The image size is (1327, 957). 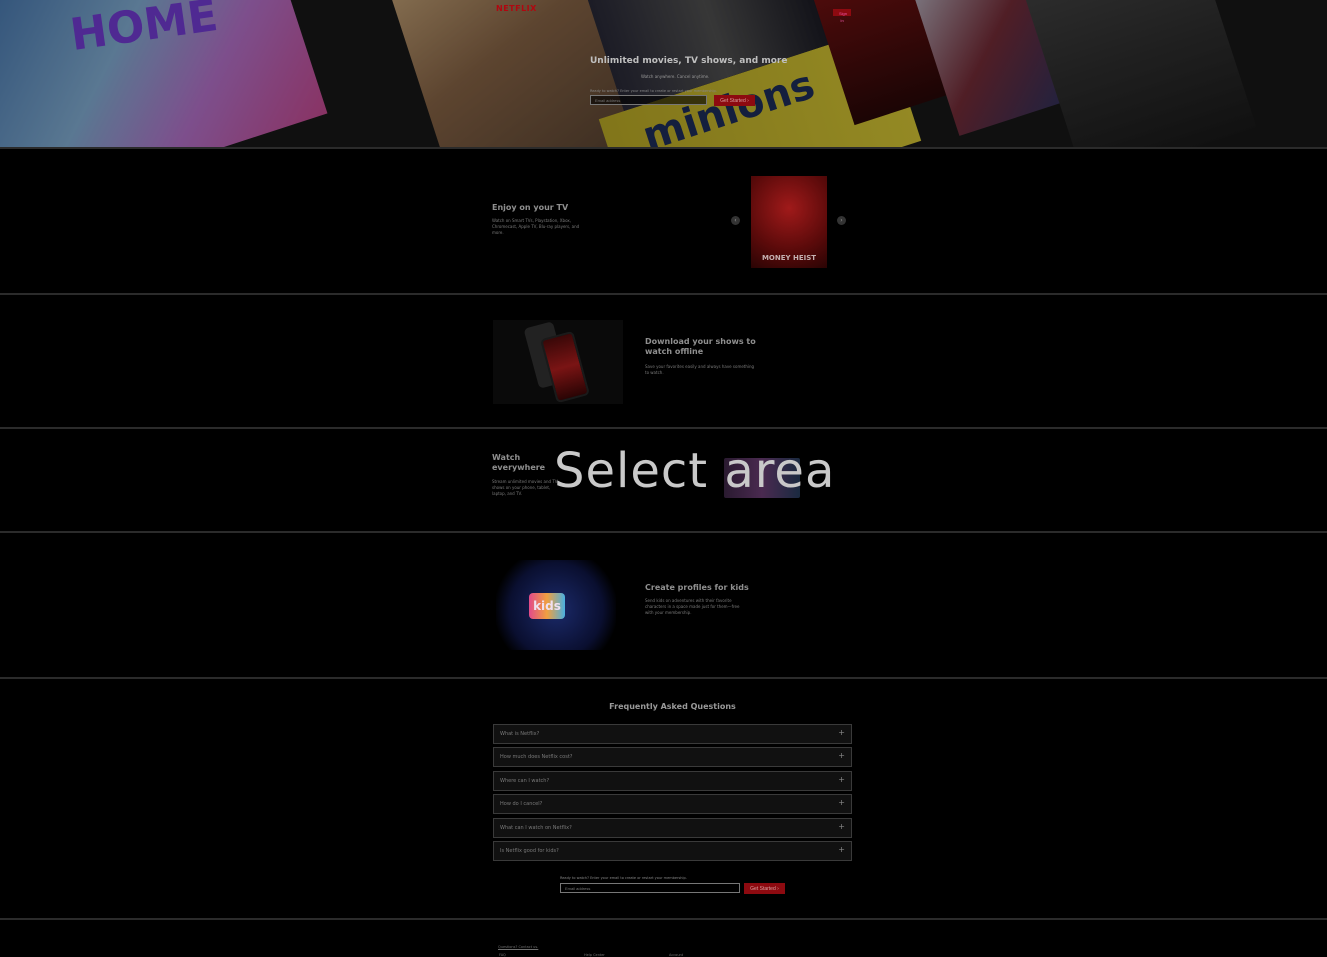 I want to click on kids-image: kids, so click(x=556, y=605).